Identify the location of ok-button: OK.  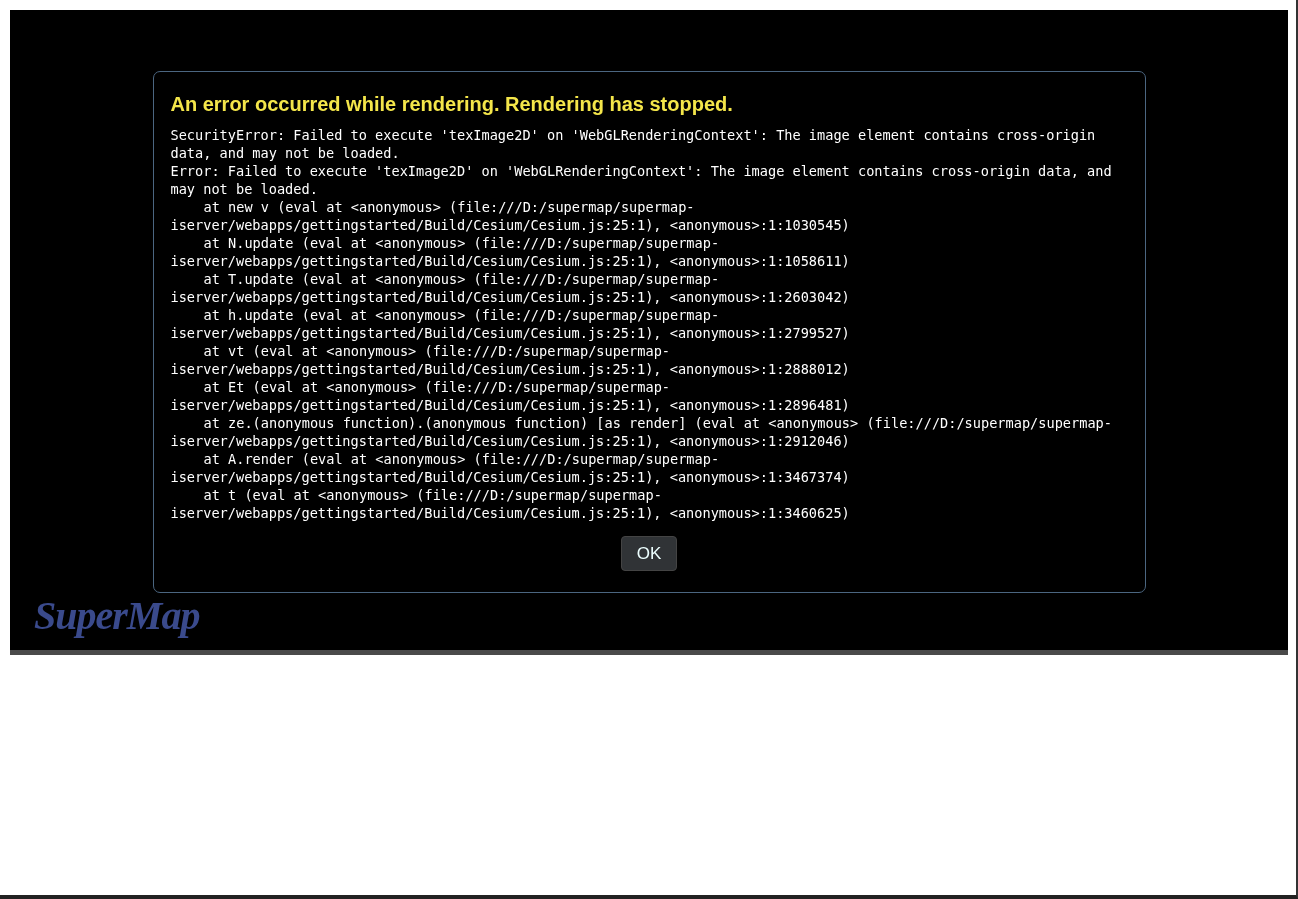
(649, 553).